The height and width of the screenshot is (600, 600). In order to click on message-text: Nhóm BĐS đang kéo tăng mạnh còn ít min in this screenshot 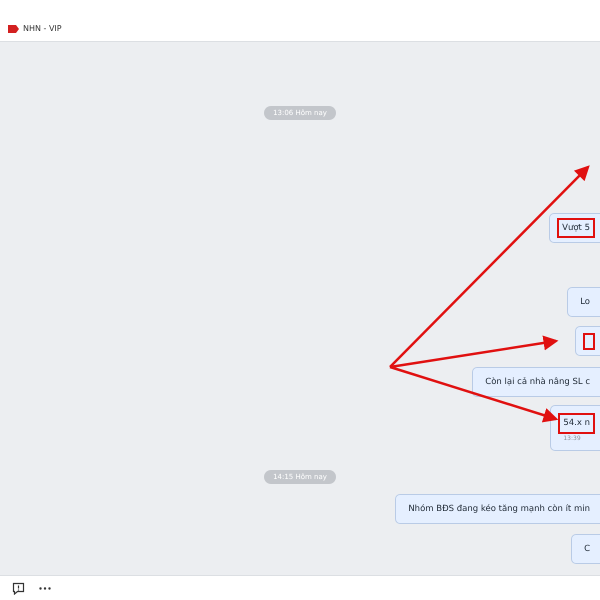, I will do `click(499, 509)`.